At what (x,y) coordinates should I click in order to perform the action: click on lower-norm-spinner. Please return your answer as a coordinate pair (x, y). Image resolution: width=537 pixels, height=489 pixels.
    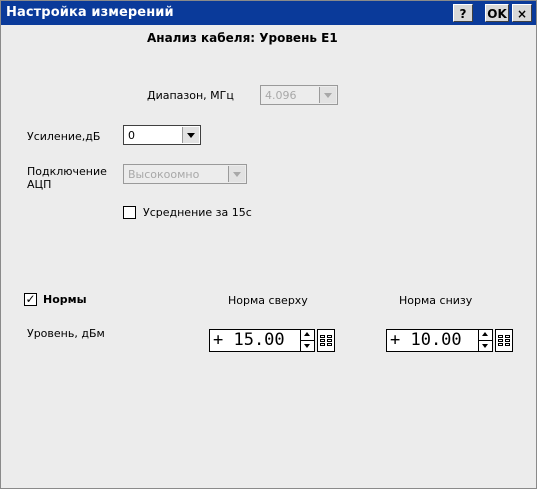
    Looking at the image, I should click on (485, 340).